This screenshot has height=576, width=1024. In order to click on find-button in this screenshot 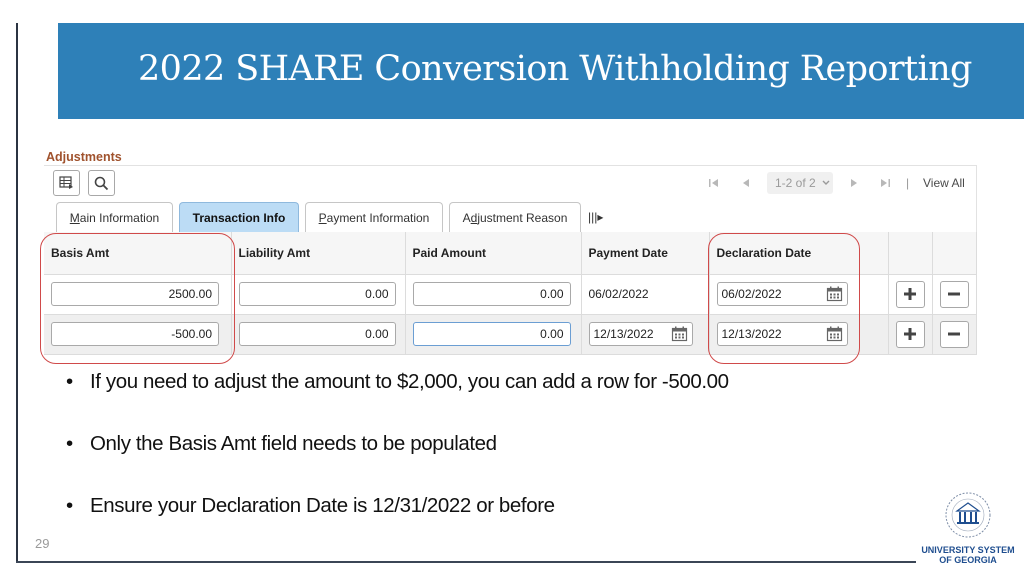, I will do `click(101, 183)`.